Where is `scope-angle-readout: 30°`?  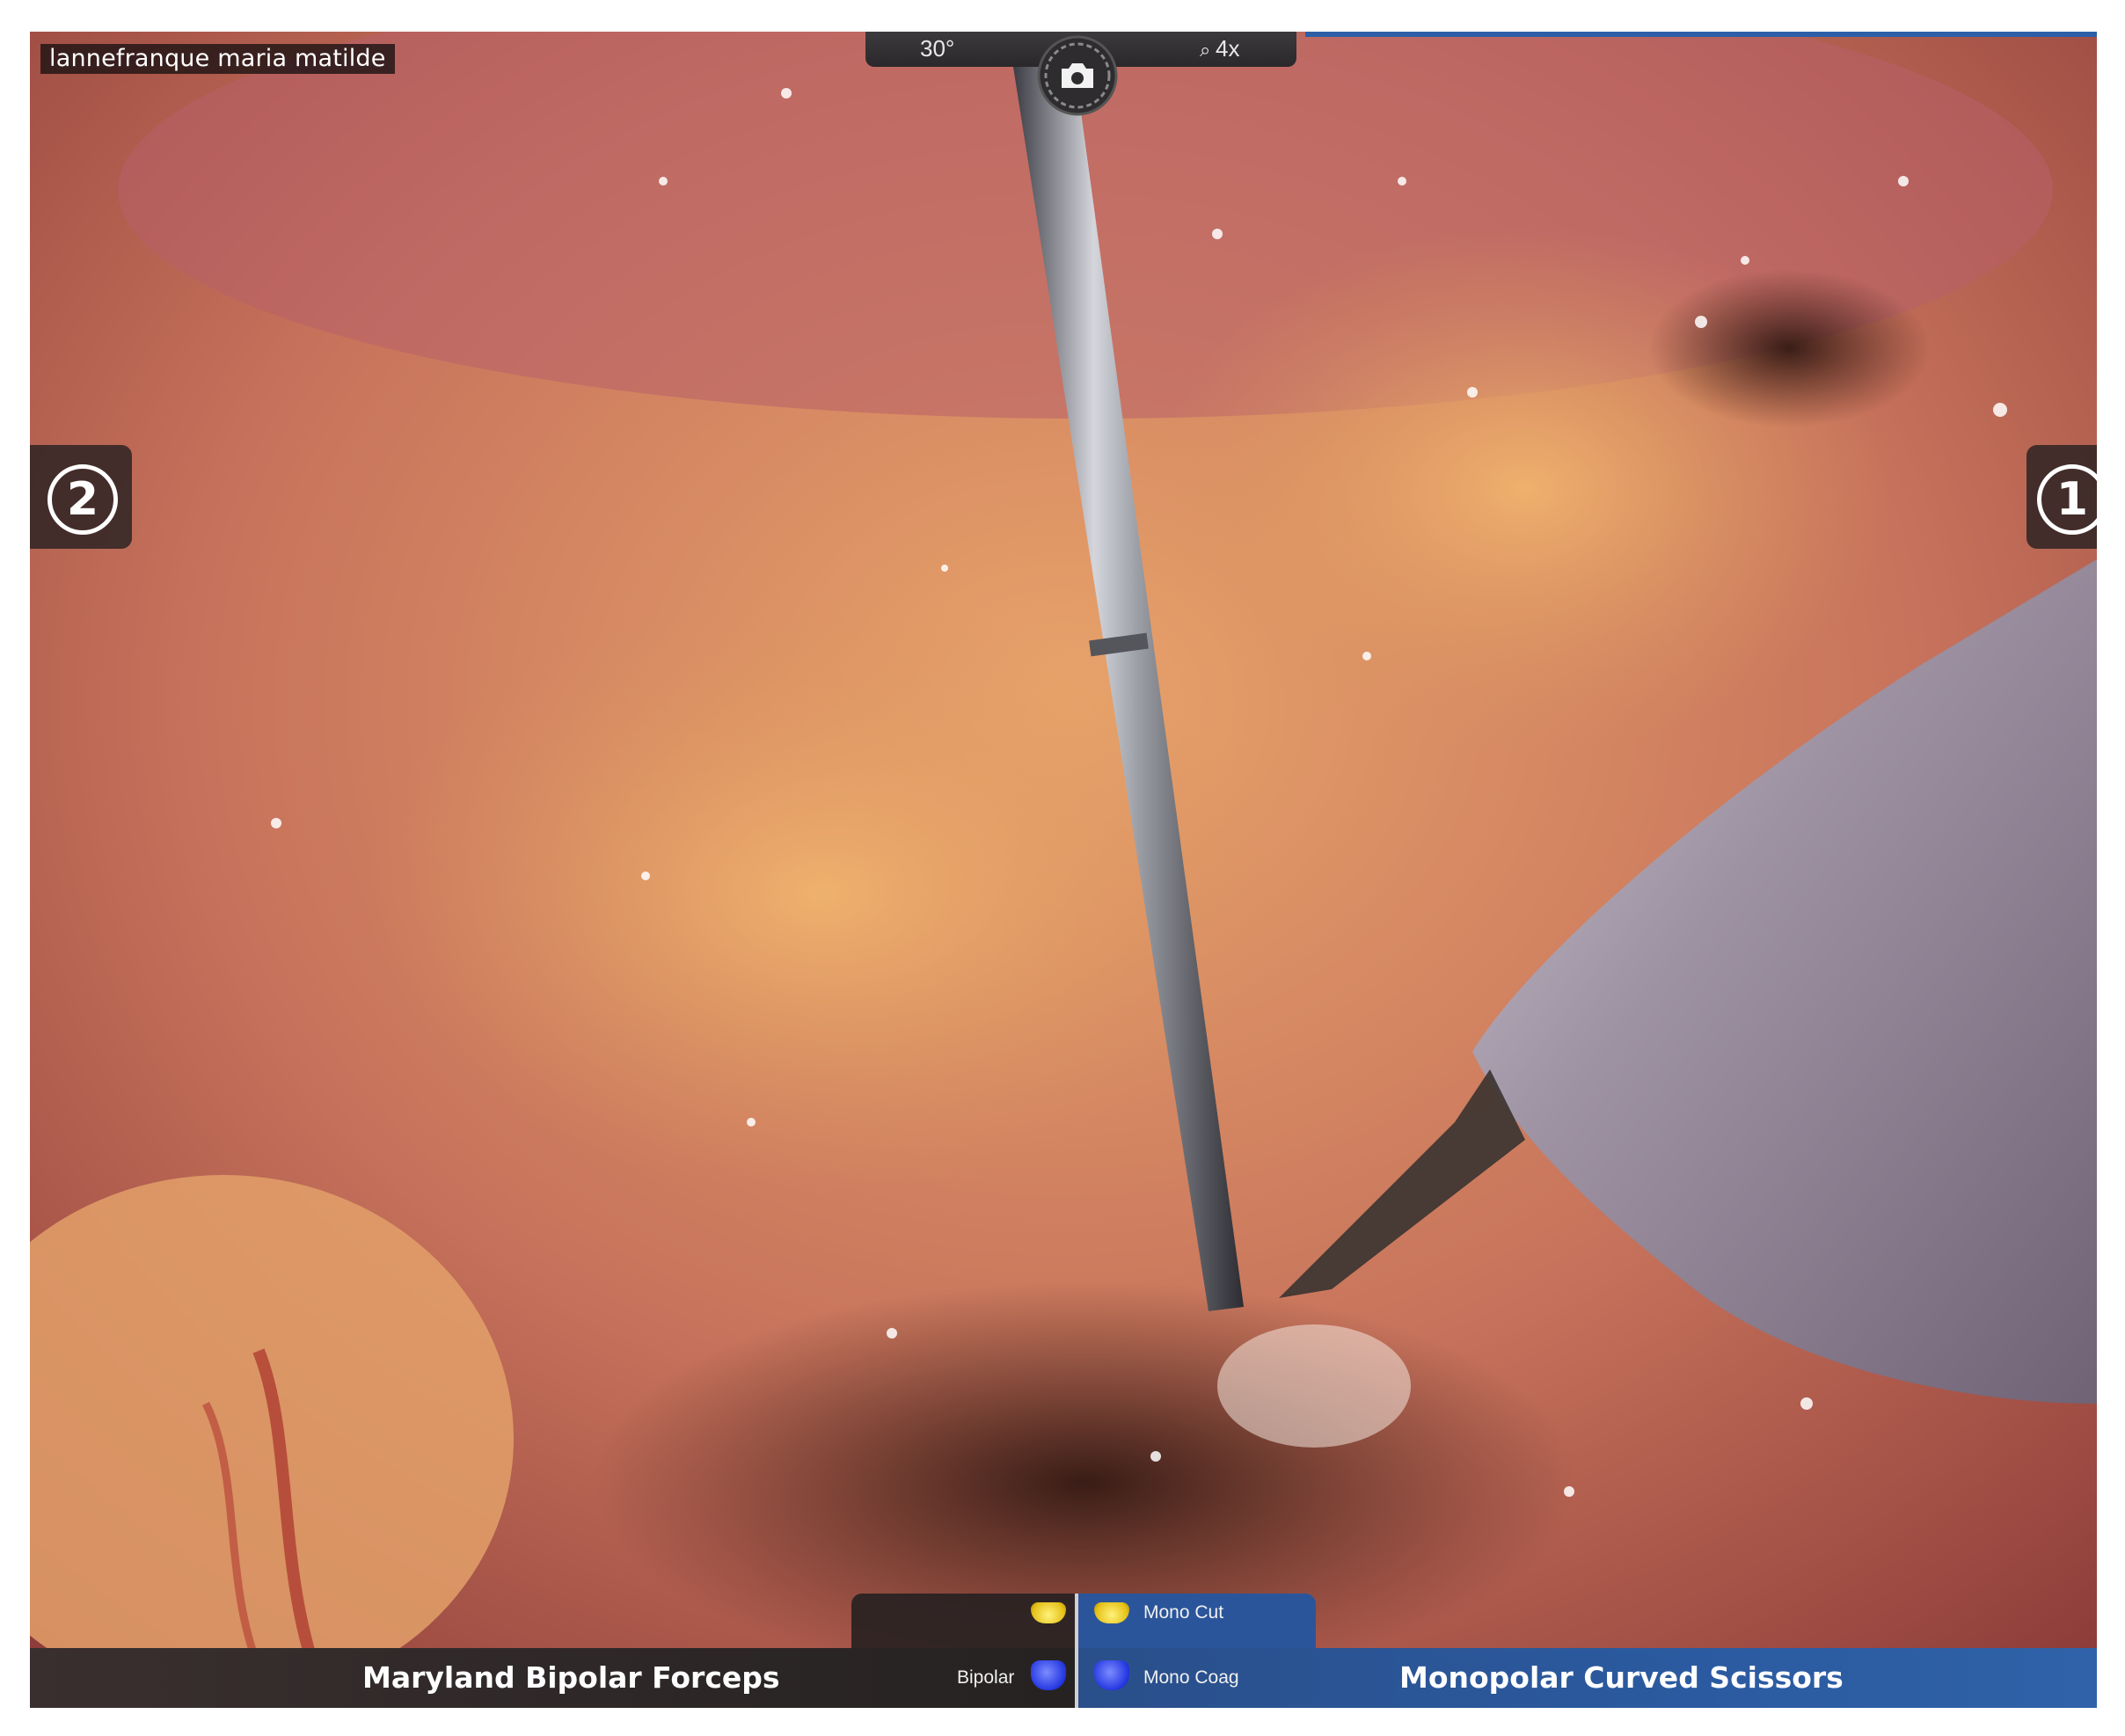 scope-angle-readout: 30° is located at coordinates (938, 49).